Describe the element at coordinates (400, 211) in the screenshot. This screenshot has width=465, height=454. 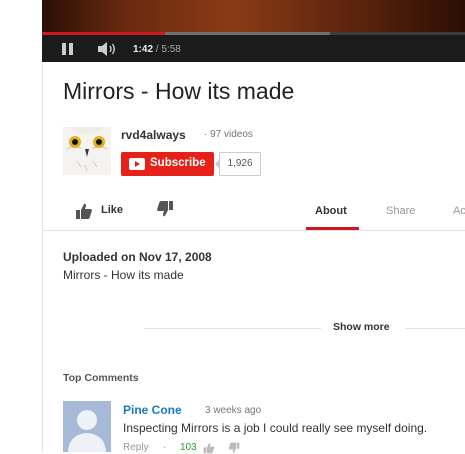
I see `tab-share: Share` at that location.